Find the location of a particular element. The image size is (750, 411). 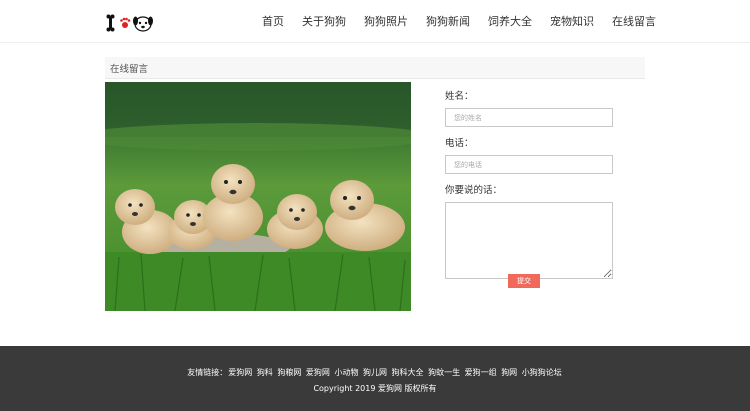

nav-feeding-guide: 饲养大全 is located at coordinates (510, 22).